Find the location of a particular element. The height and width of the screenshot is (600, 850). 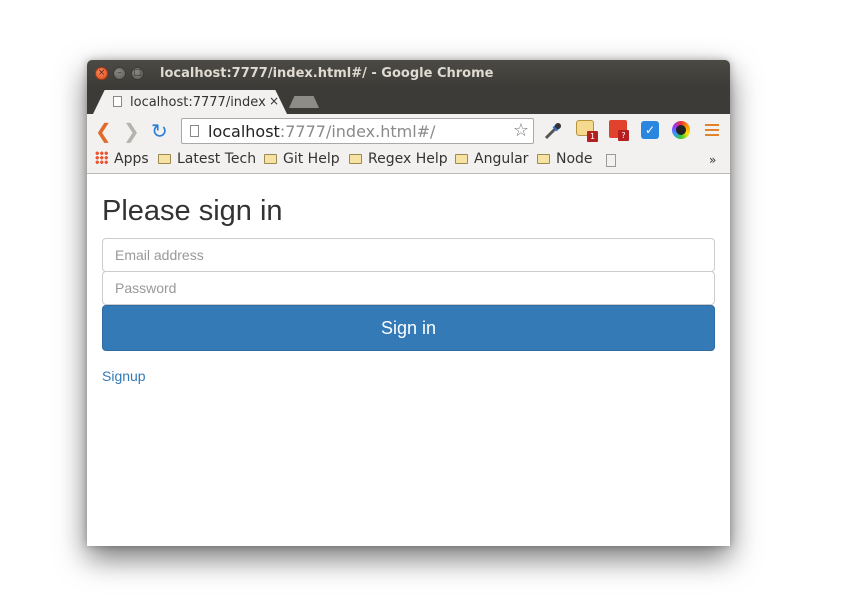

tab-active: localhost:7777/index.html#/ × is located at coordinates (190, 102).